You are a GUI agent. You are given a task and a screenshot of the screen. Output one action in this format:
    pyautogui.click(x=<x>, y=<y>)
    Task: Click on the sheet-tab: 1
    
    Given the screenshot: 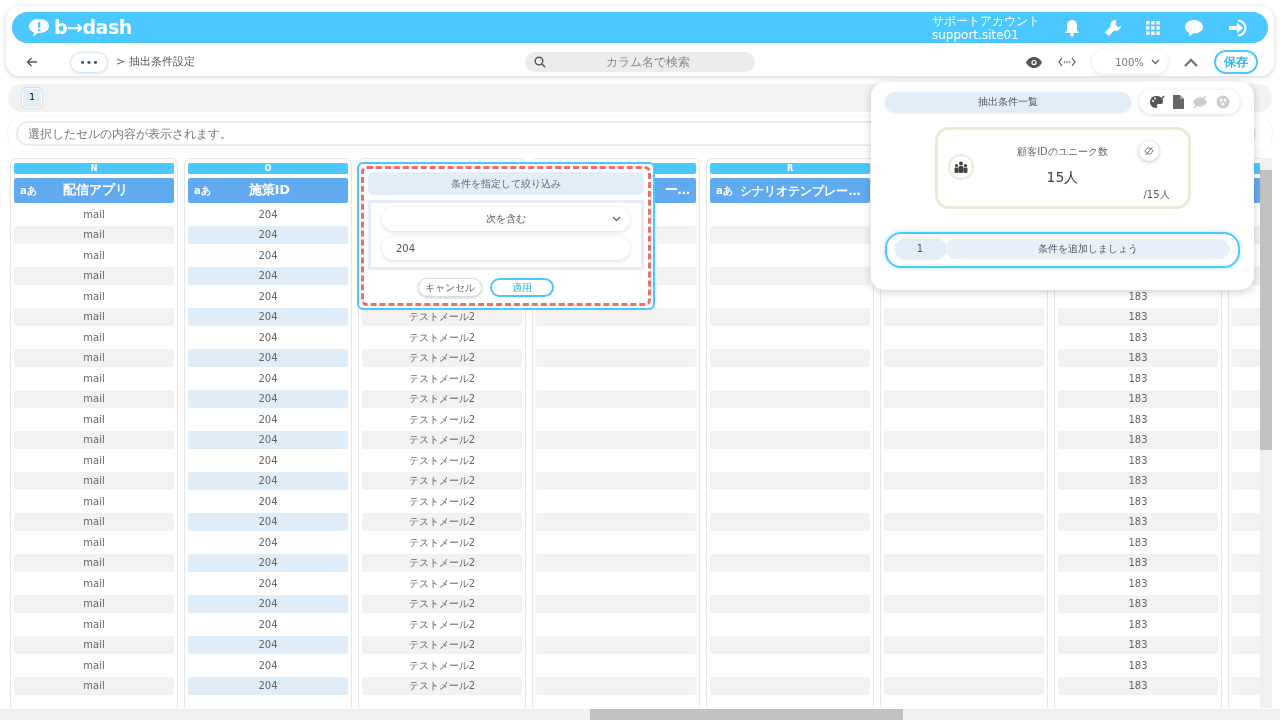 What is the action you would take?
    pyautogui.click(x=32, y=98)
    